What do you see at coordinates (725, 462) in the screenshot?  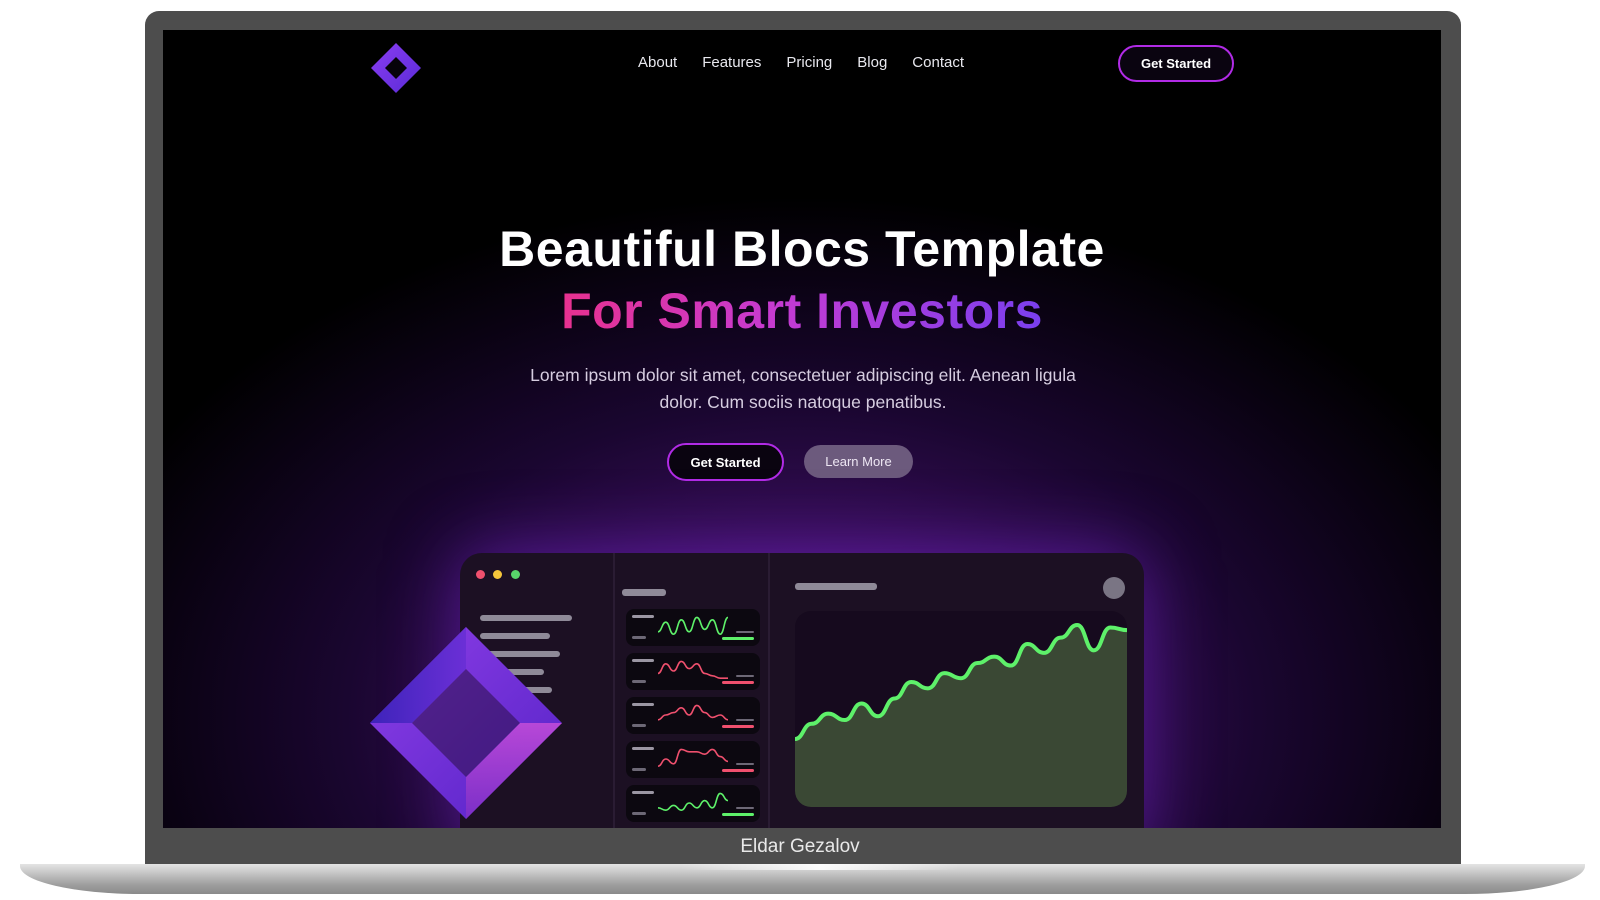 I see `hero-get-started-button: Get Started` at bounding box center [725, 462].